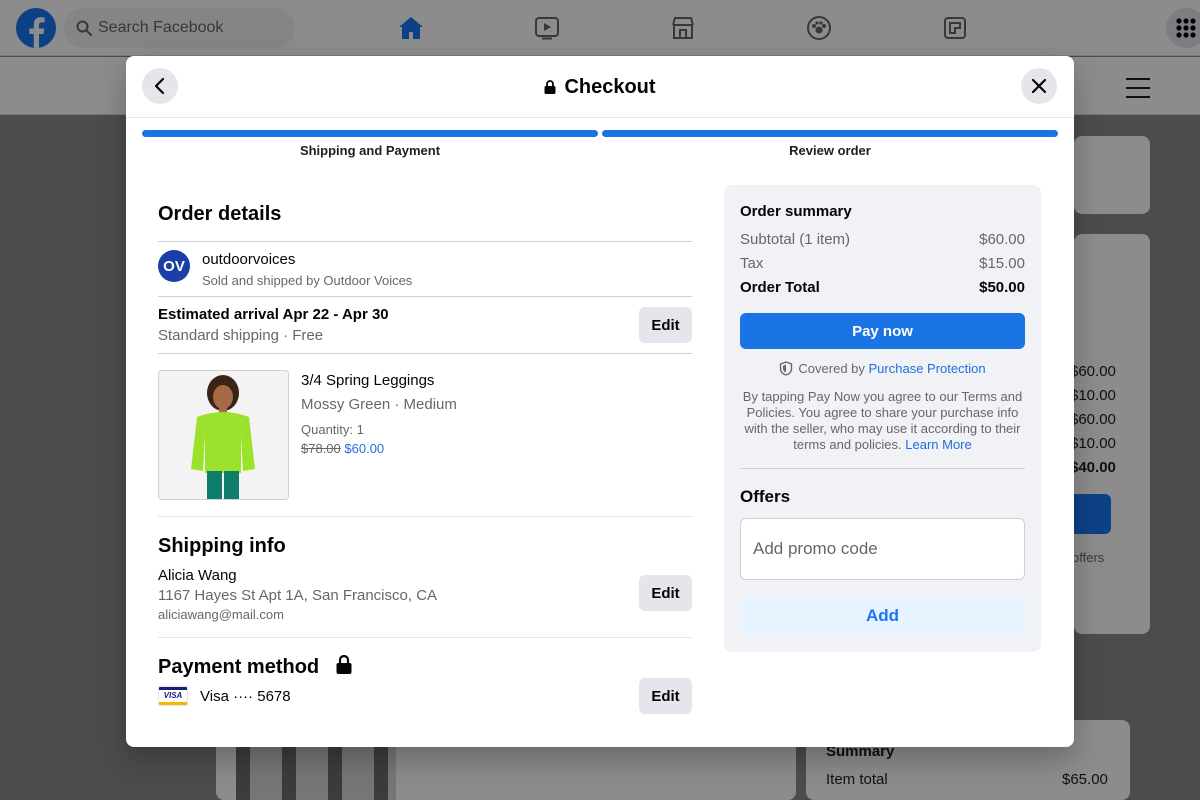 The height and width of the screenshot is (800, 1200). I want to click on visa-card-icon: VISA, so click(173, 696).